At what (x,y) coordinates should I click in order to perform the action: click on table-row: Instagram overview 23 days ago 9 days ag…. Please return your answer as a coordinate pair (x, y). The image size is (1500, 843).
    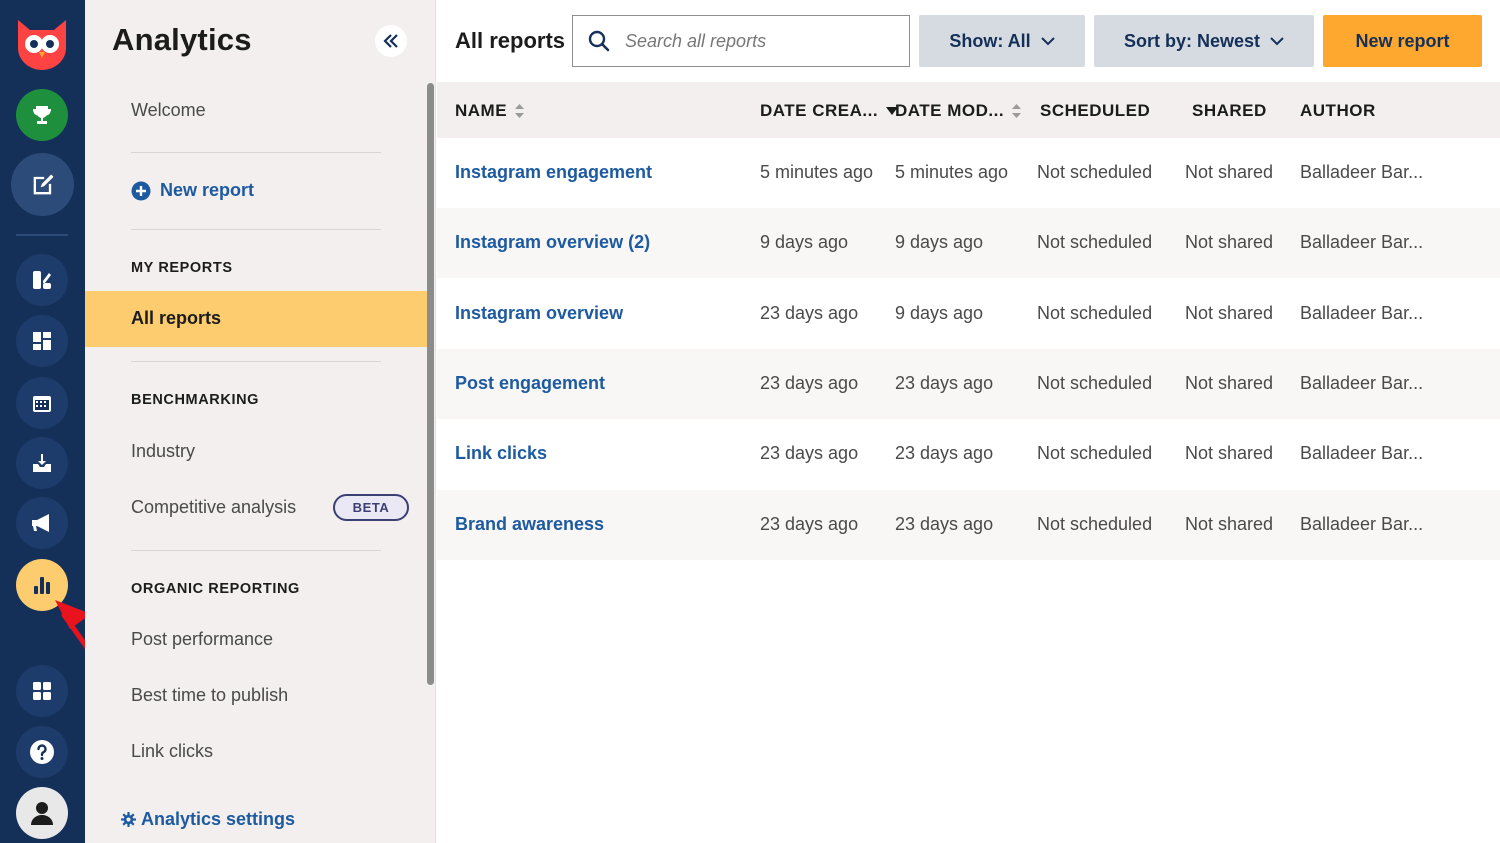
    Looking at the image, I should click on (968, 314).